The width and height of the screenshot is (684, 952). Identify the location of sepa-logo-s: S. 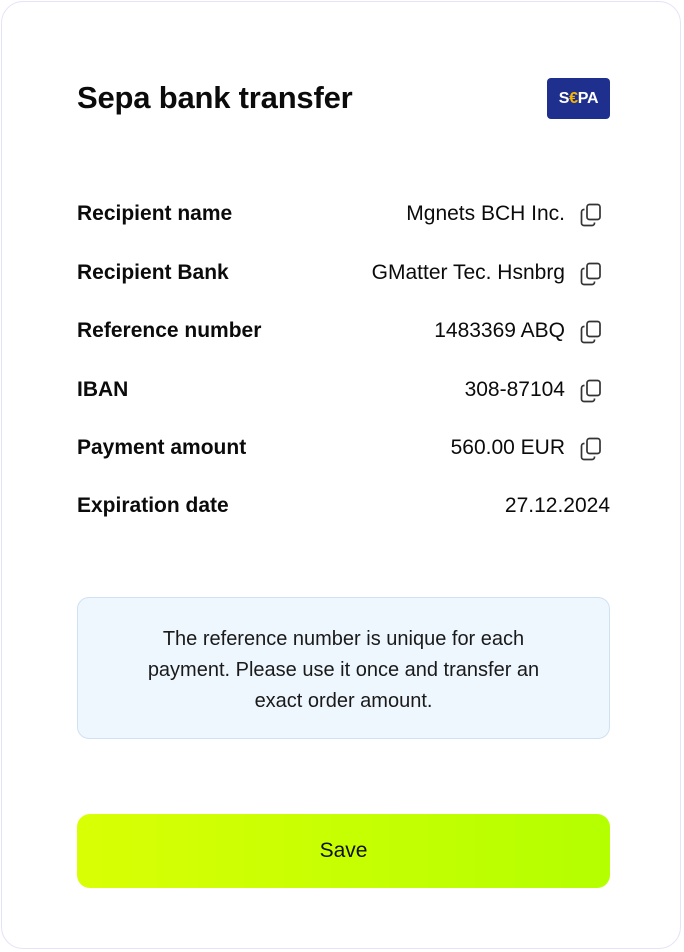
(564, 98).